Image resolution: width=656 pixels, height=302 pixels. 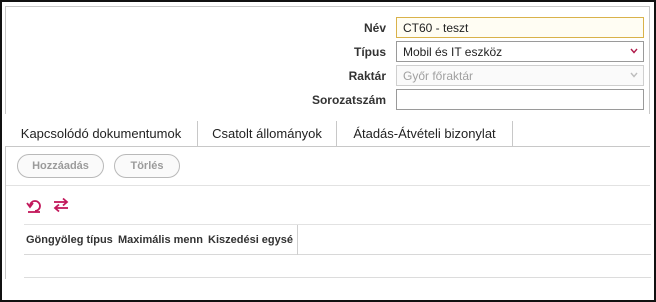 What do you see at coordinates (520, 75) in the screenshot?
I see `warehouse-select: Győr főraktár` at bounding box center [520, 75].